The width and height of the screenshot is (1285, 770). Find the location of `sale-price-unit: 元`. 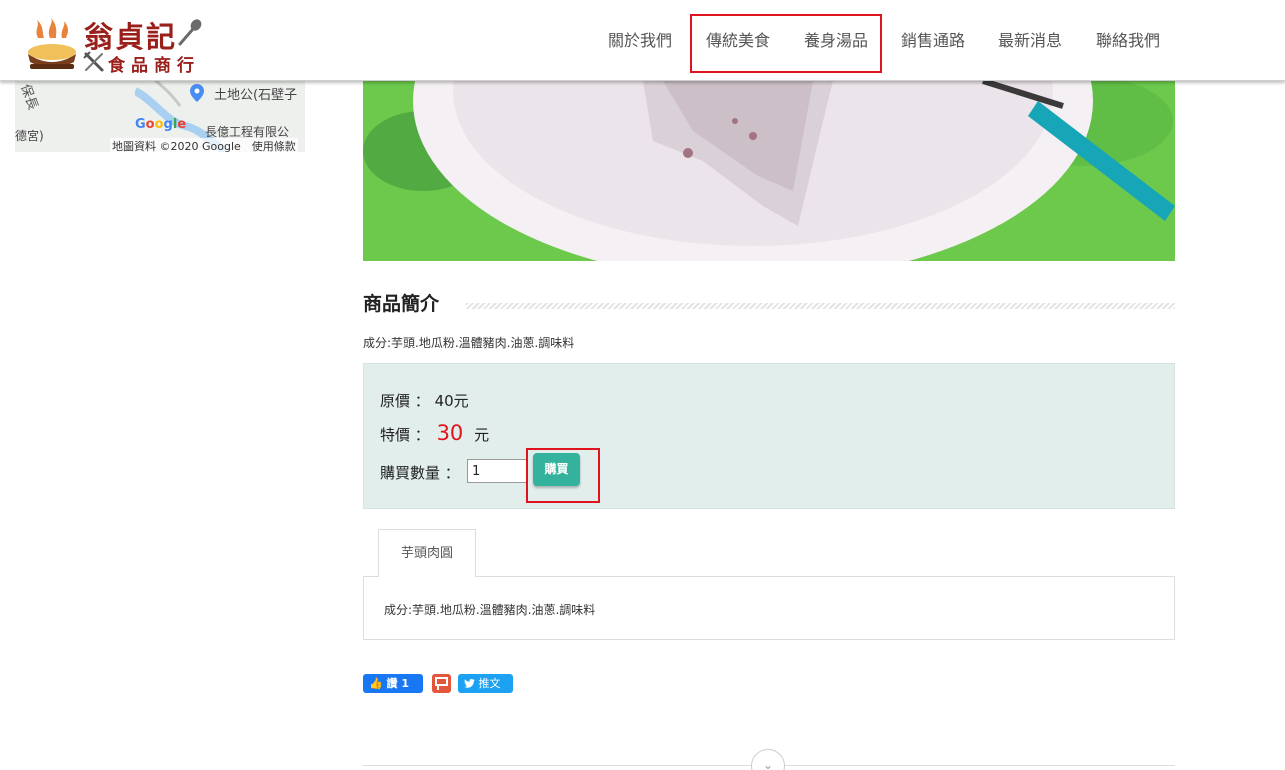

sale-price-unit: 元 is located at coordinates (482, 435).